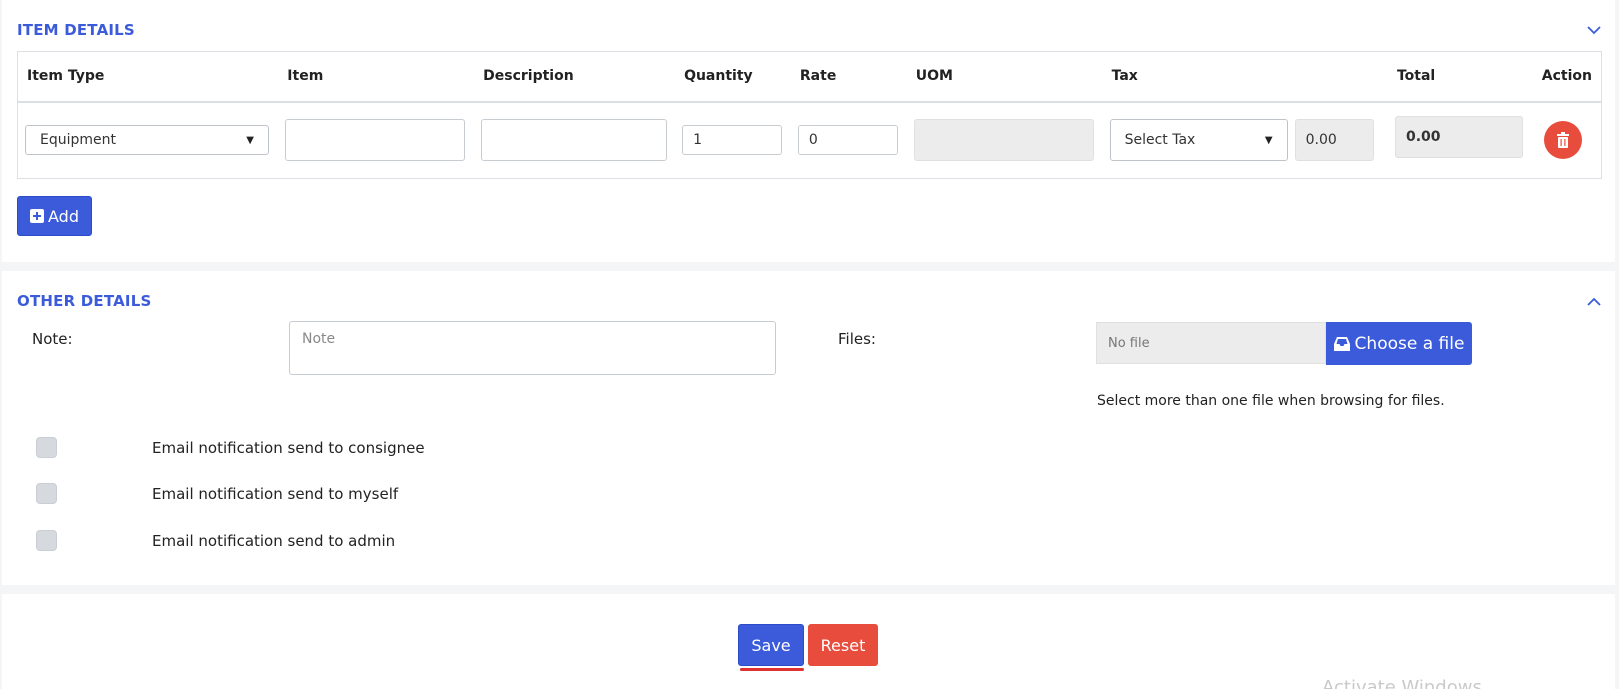 The width and height of the screenshot is (1619, 689). What do you see at coordinates (147, 140) in the screenshot?
I see `item-type-select: Equipment ▼` at bounding box center [147, 140].